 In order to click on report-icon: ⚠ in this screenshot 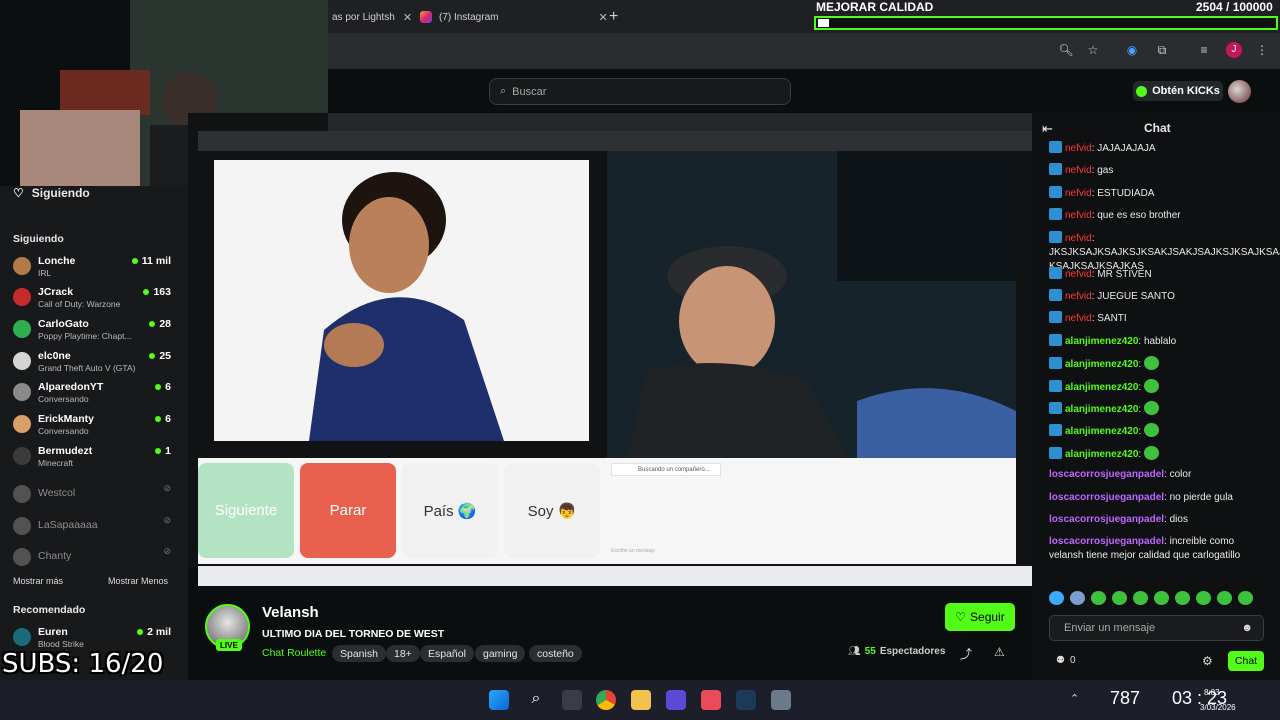, I will do `click(999, 652)`.